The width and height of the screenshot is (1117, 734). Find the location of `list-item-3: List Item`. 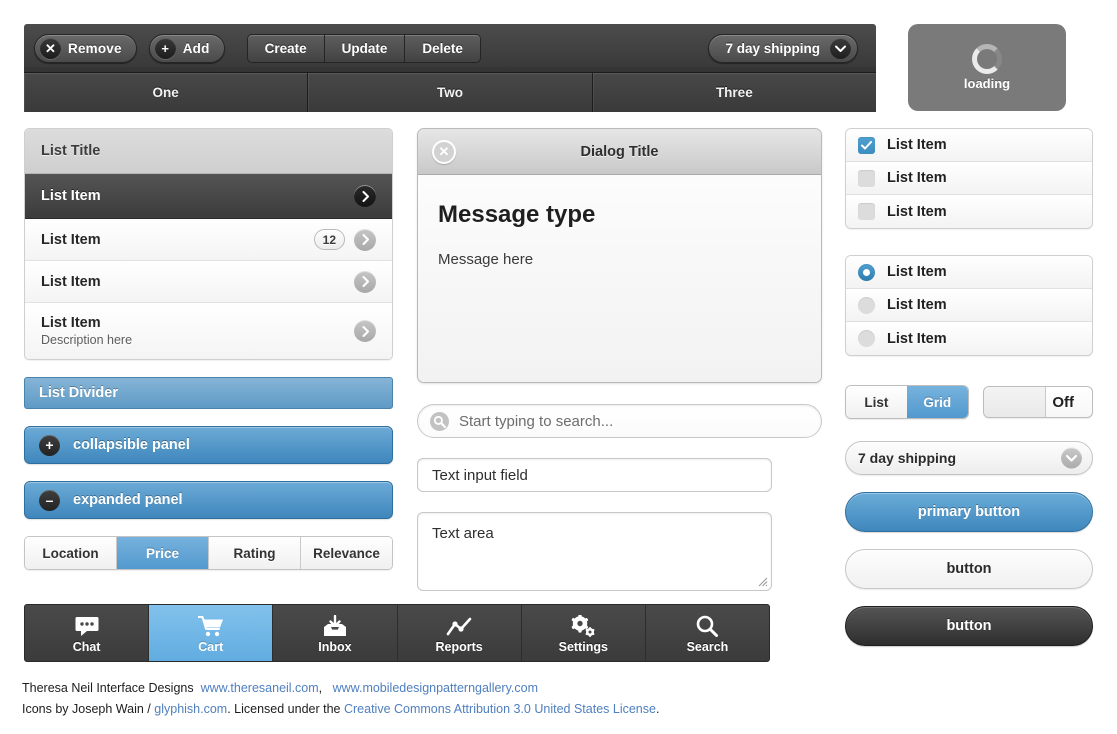

list-item-3: List Item is located at coordinates (208, 282).